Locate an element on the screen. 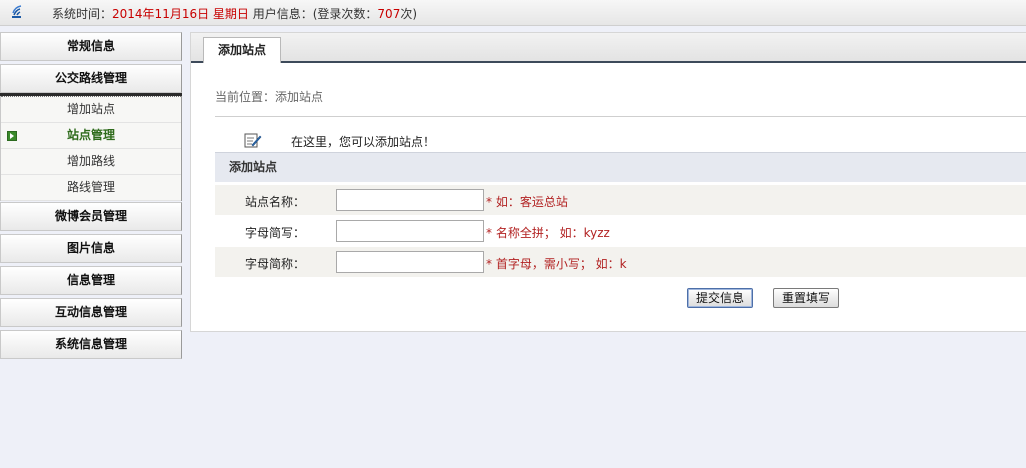 Image resolution: width=1026 pixels, height=468 pixels. status-line: 系统时间：2014年11月16日 星期日 用户信息：(登录次数：707次) is located at coordinates (234, 13).